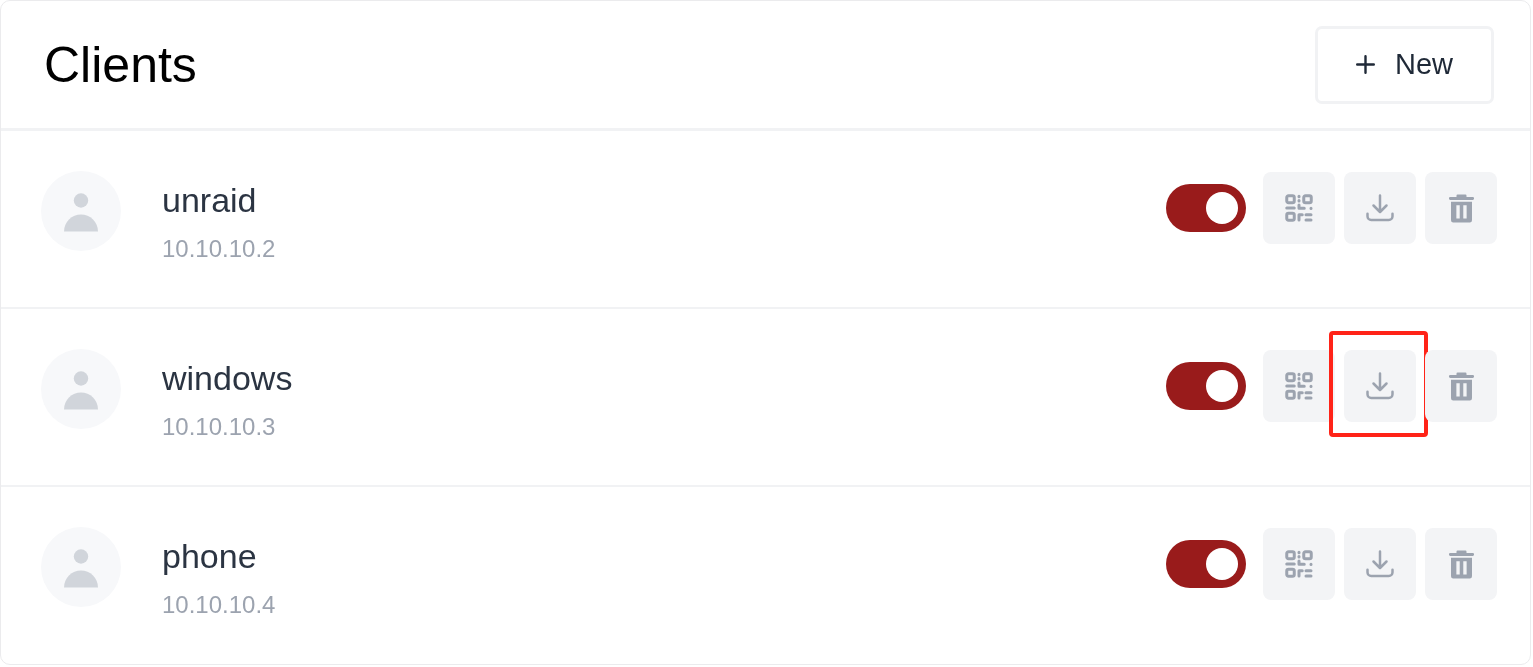  Describe the element at coordinates (1404, 64) in the screenshot. I see `new-button: New` at that location.